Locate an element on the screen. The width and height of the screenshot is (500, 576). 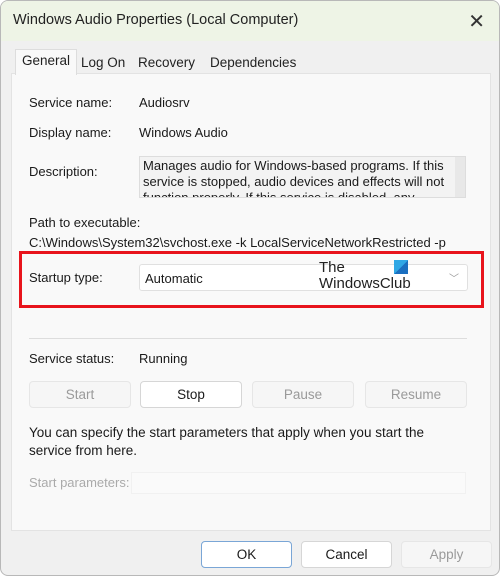
tab-general: General is located at coordinates (46, 62).